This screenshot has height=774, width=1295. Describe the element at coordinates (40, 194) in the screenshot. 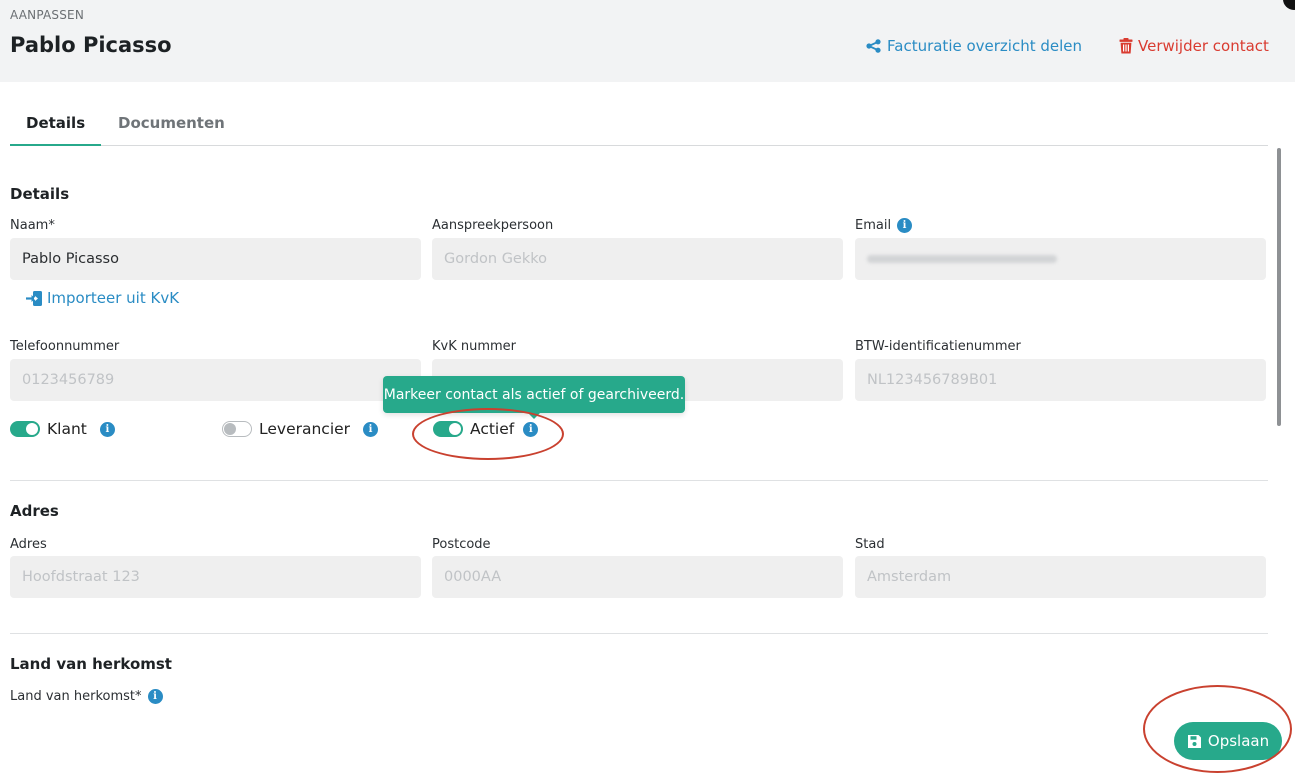

I see `section-title-details: Details` at that location.